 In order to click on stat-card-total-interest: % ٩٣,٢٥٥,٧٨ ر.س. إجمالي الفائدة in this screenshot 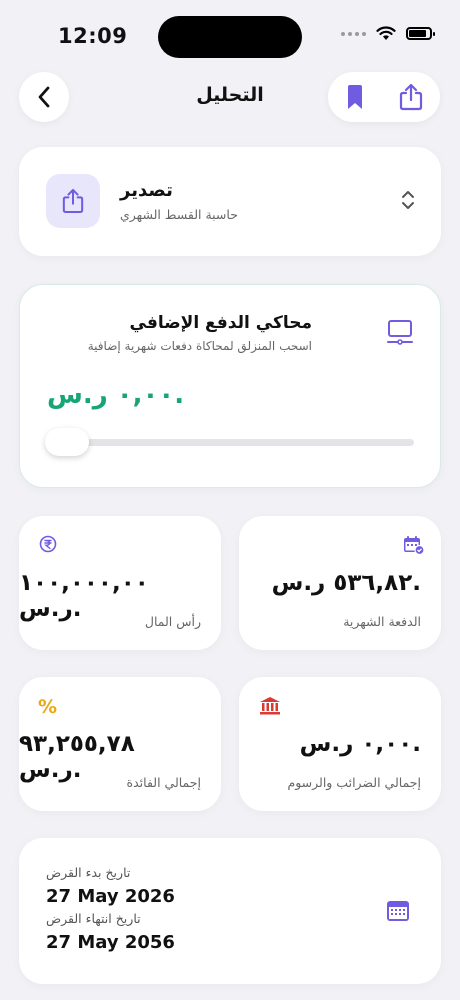, I will do `click(120, 744)`.